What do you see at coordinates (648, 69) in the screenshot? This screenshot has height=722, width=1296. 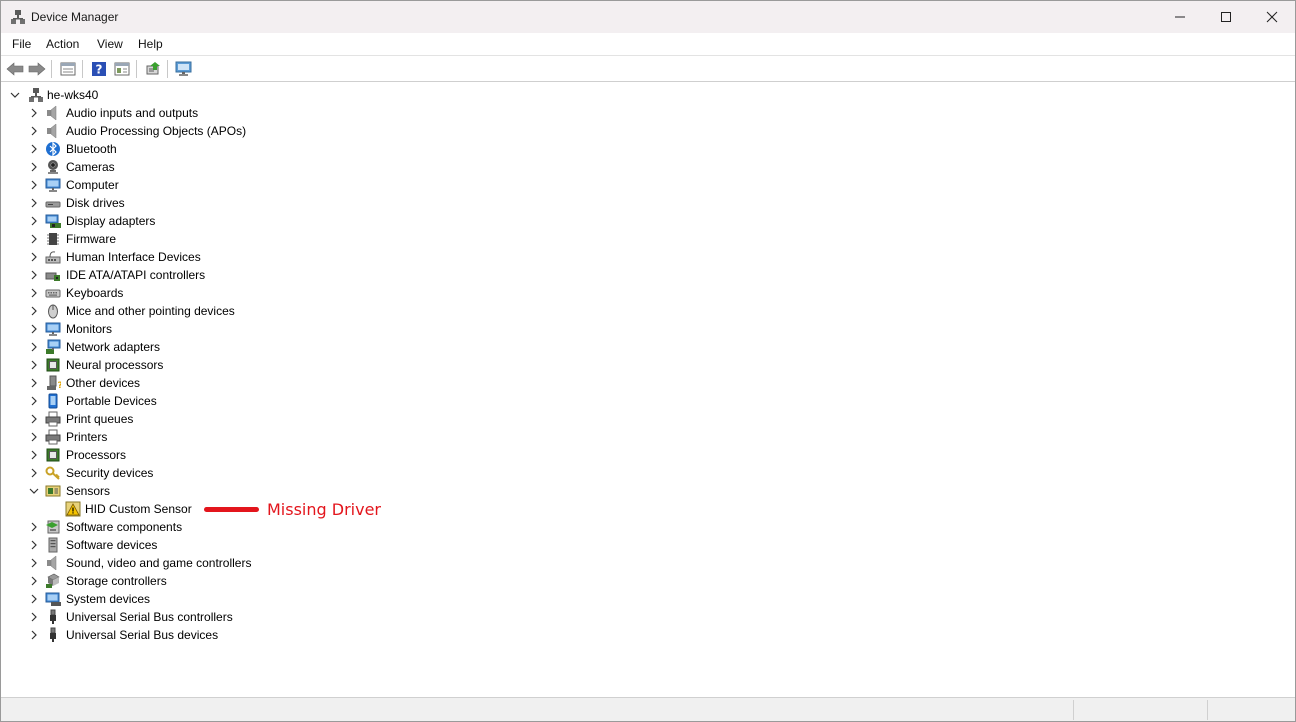 I see `toolbar: ?` at bounding box center [648, 69].